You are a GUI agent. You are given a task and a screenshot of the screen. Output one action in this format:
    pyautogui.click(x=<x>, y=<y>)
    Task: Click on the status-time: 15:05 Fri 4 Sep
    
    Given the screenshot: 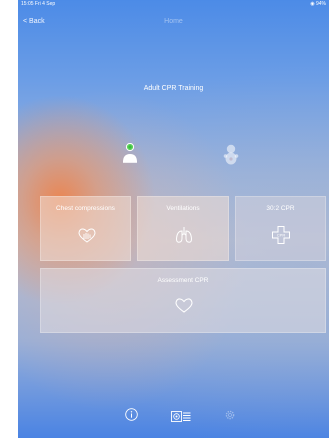 What is the action you would take?
    pyautogui.click(x=38, y=4)
    